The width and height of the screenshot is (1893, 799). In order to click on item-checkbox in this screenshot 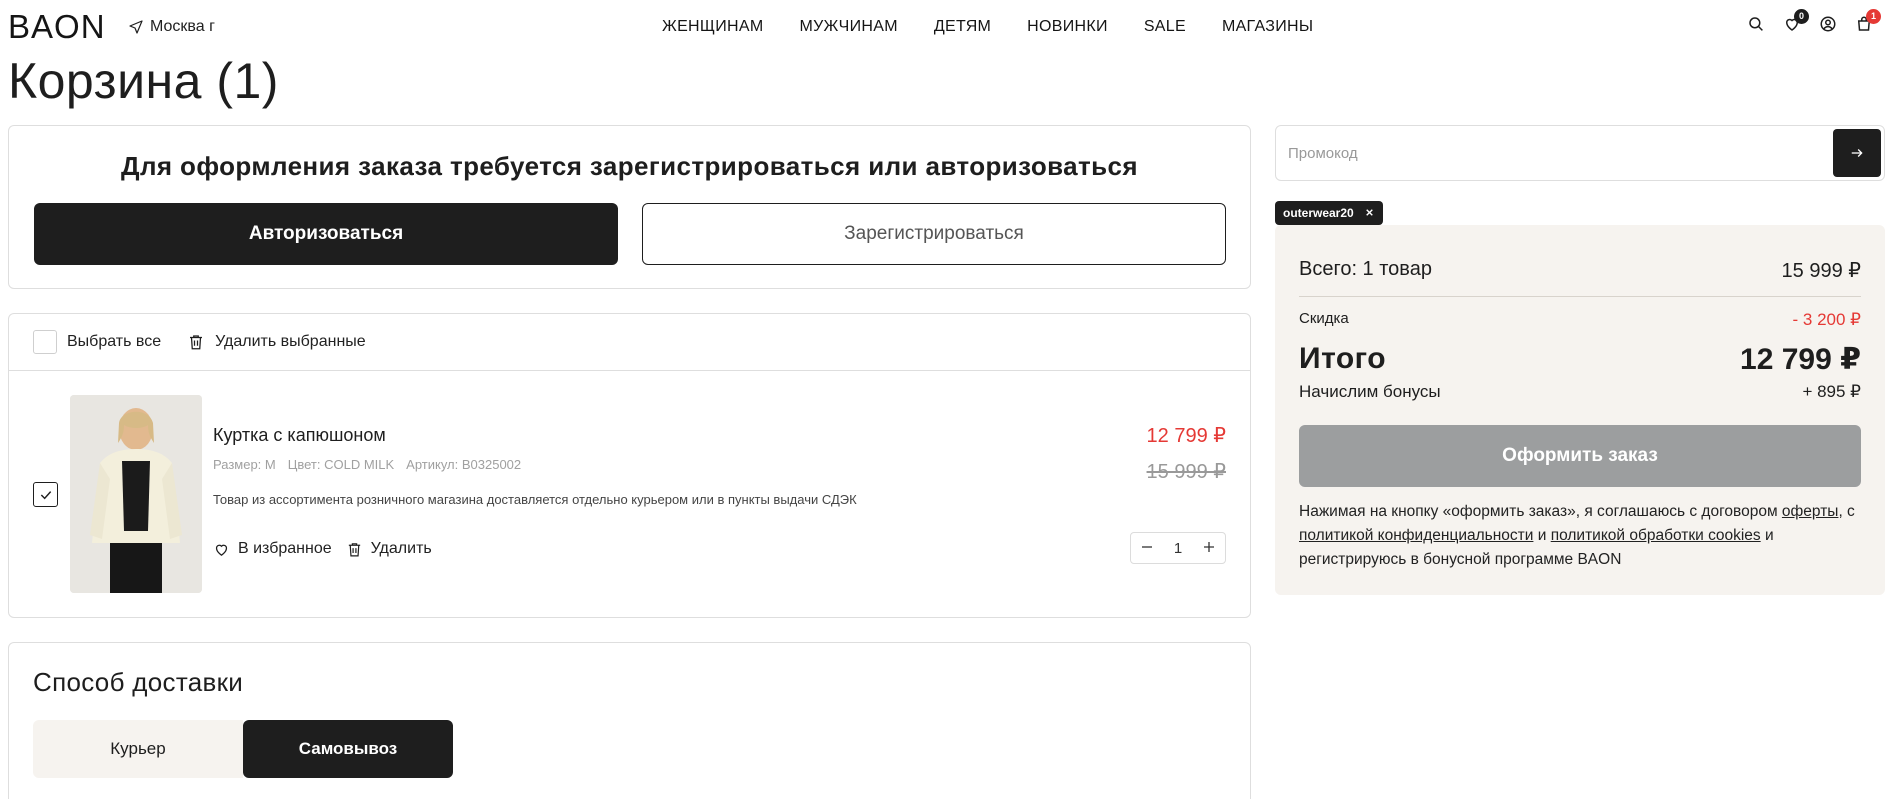, I will do `click(45, 494)`.